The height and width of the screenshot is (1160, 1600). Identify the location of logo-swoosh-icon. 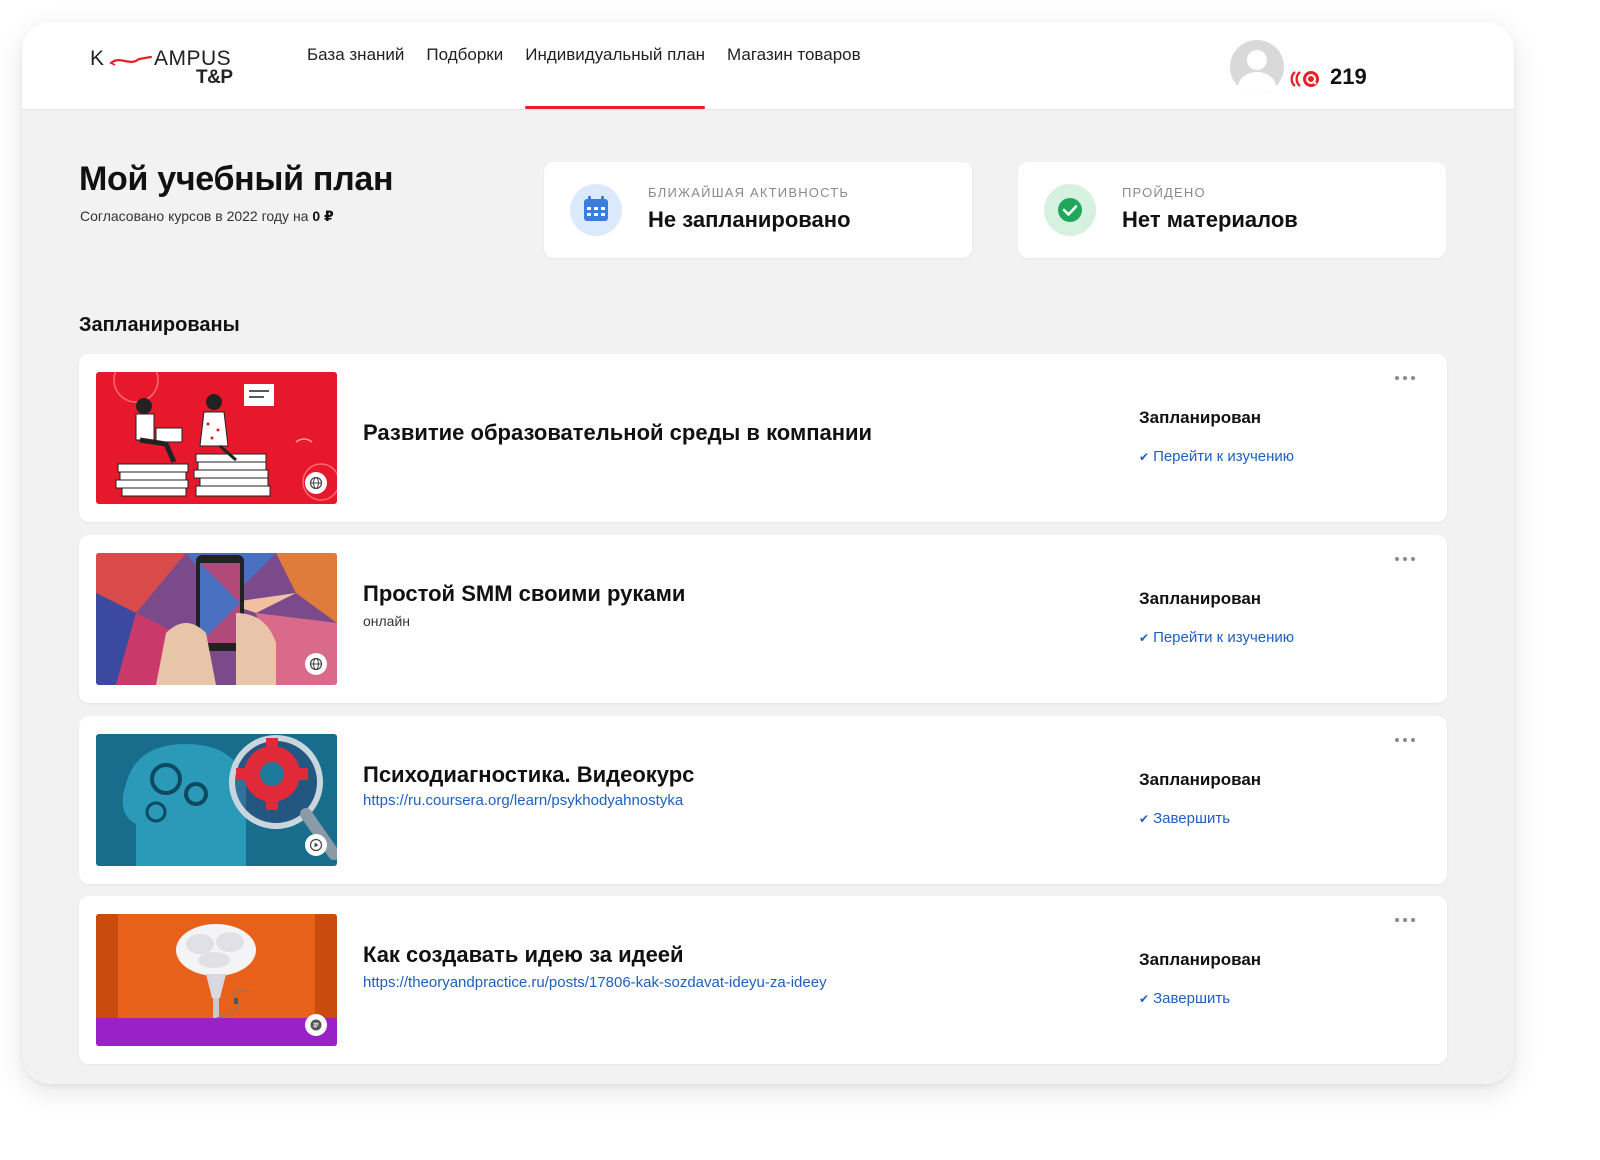
(131, 60).